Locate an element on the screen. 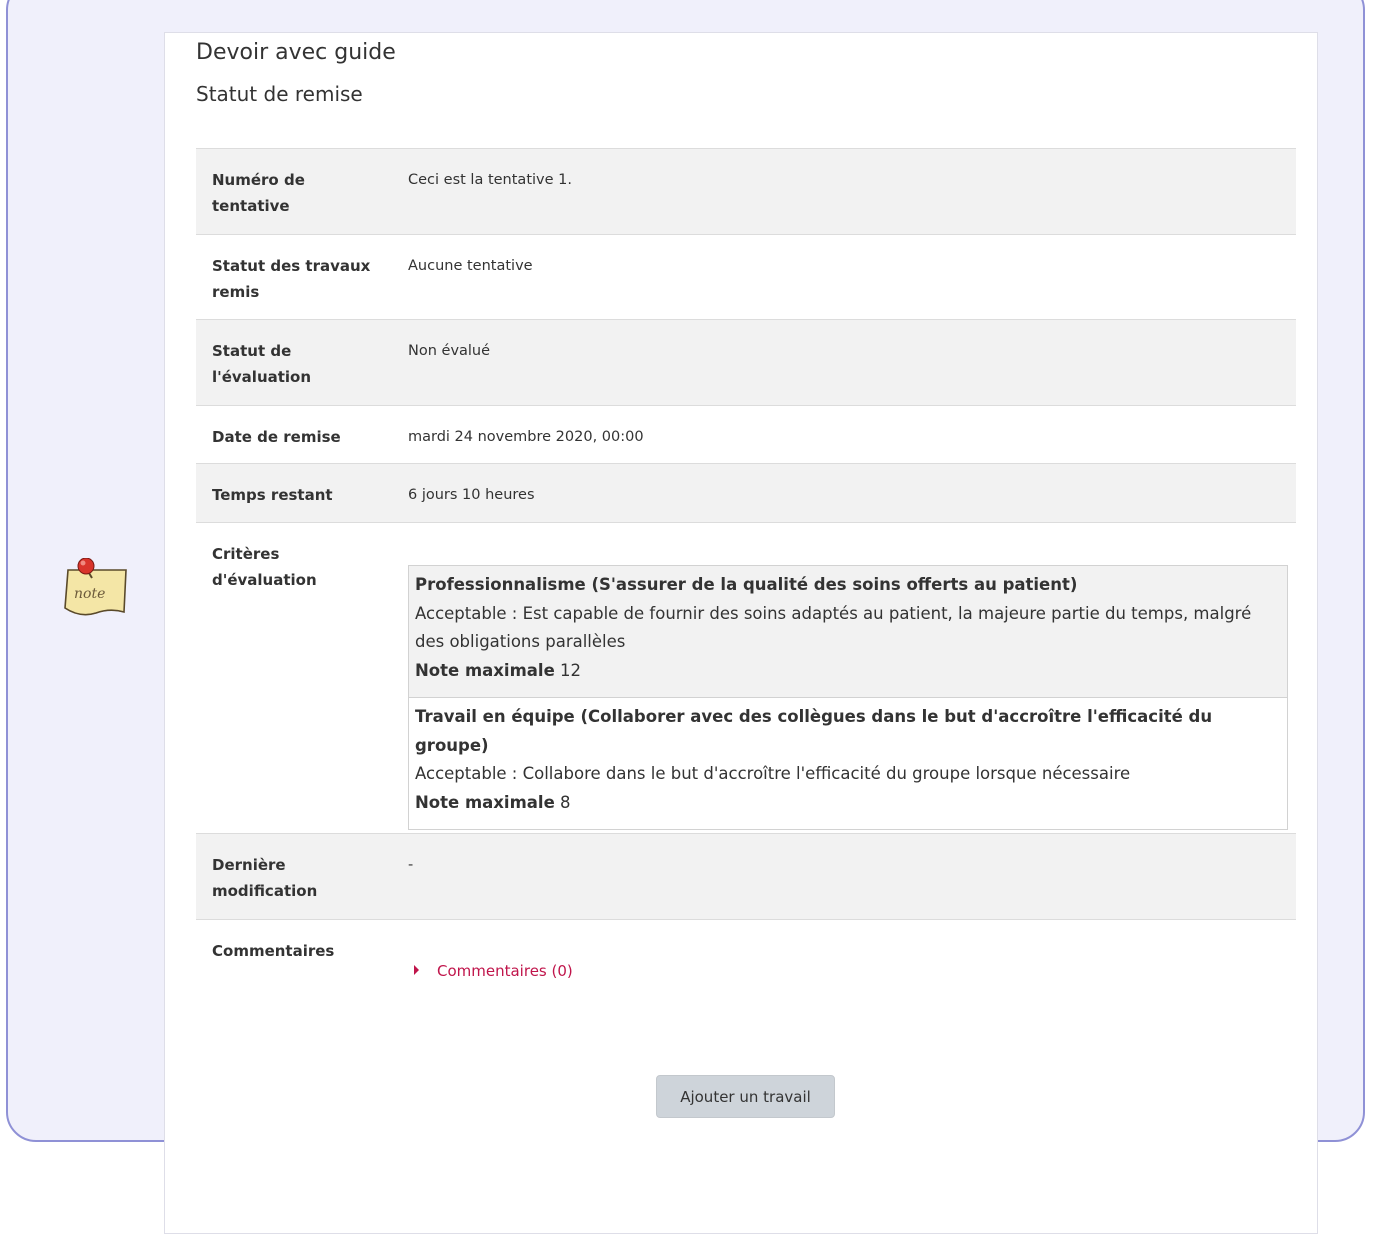 The image size is (1373, 1234). page-subtitle: Statut de remise is located at coordinates (279, 94).